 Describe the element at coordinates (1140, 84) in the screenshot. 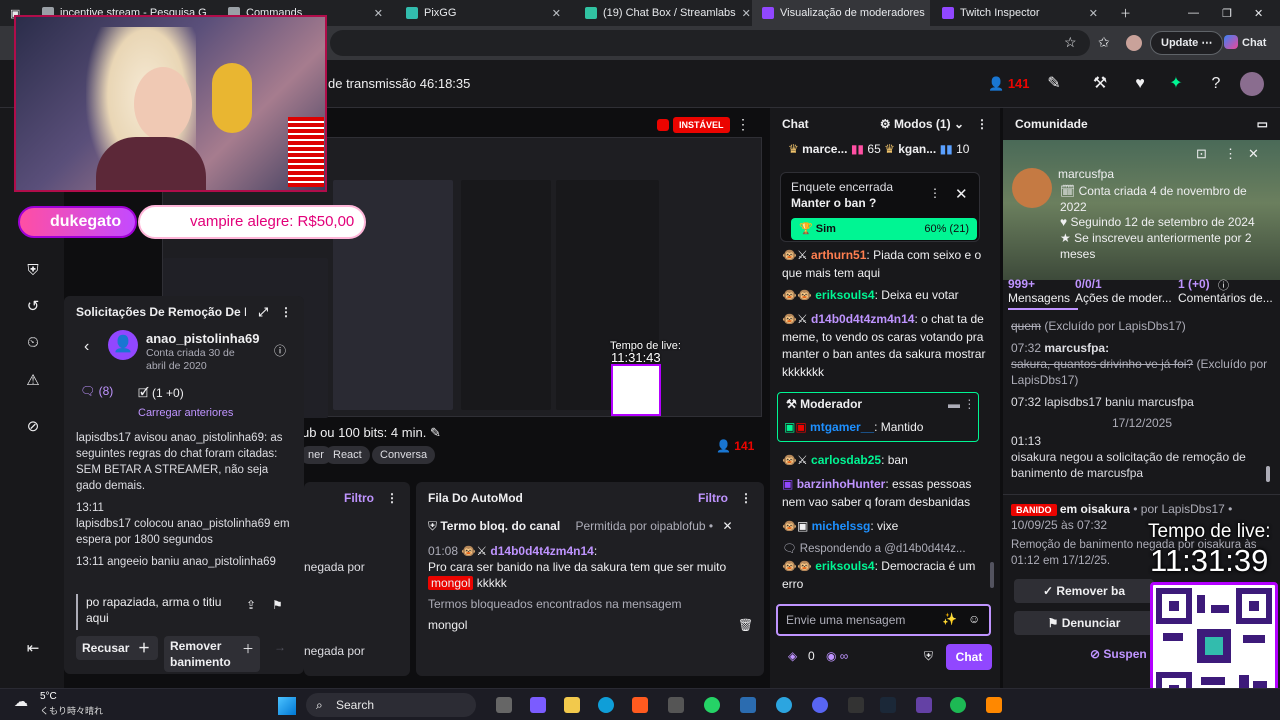

I see `hearts-icon: ♥` at that location.